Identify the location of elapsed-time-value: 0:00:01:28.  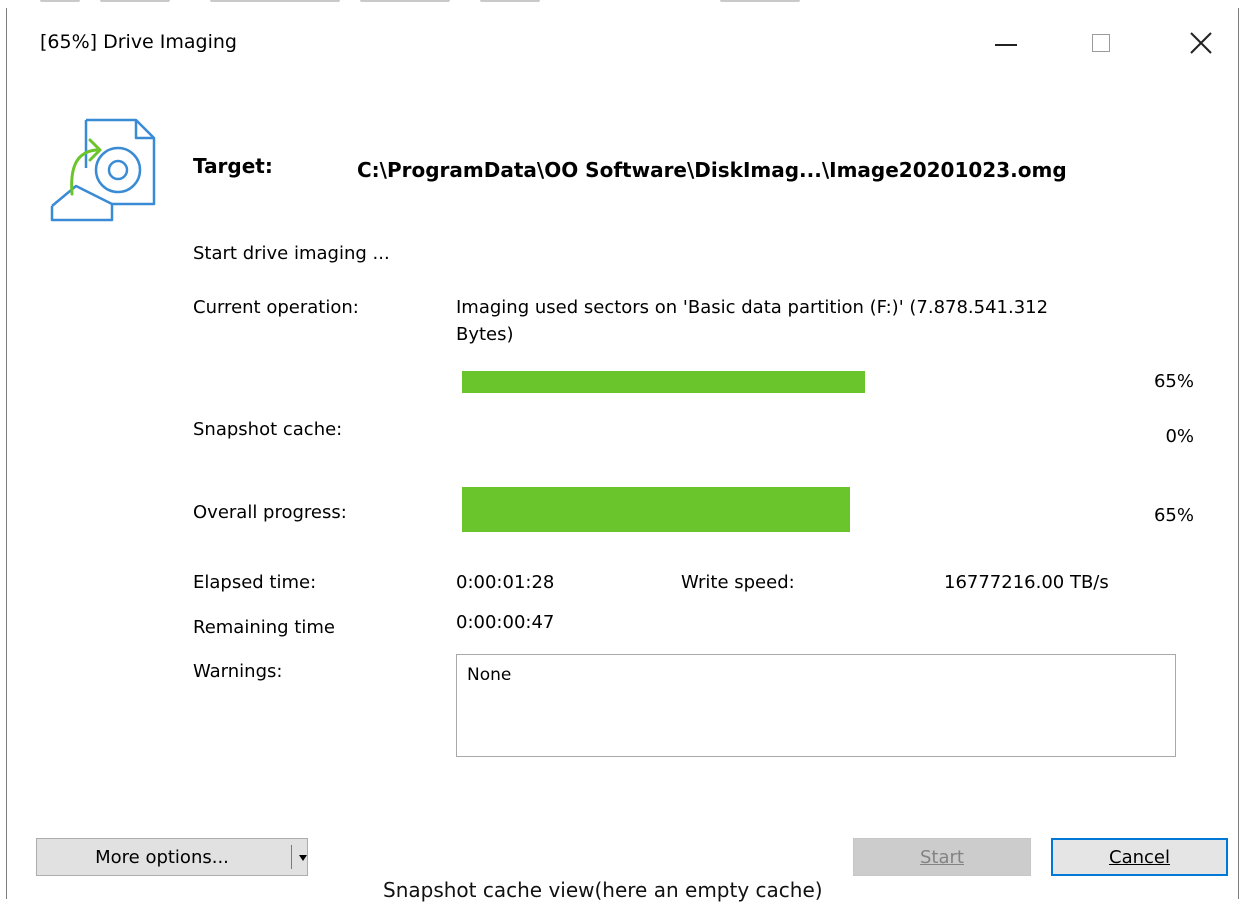
(505, 582).